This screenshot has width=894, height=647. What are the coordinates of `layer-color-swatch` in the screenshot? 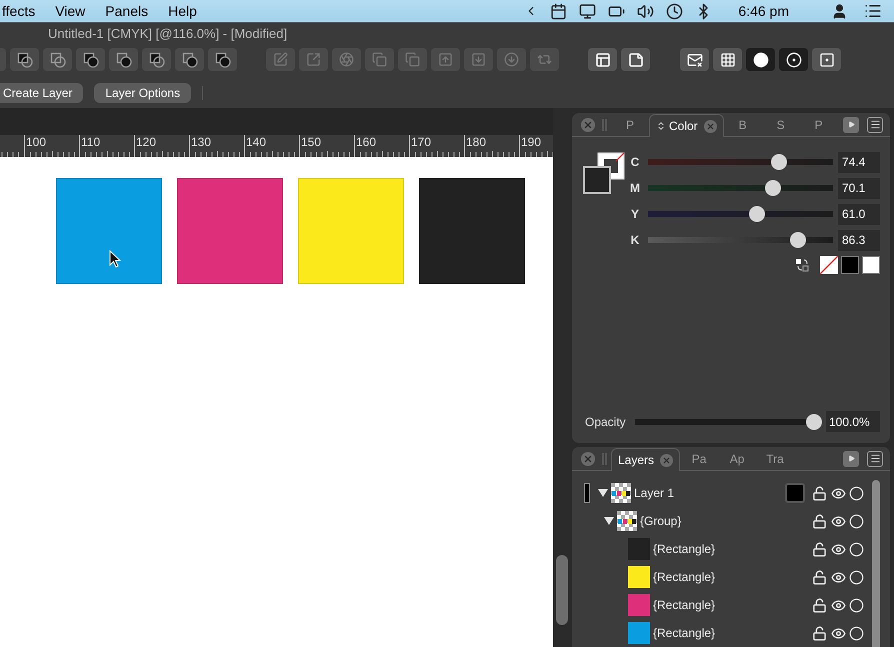 It's located at (795, 493).